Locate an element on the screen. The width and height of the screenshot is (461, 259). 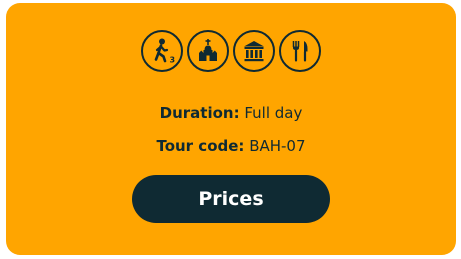
restaurant-icon is located at coordinates (300, 51).